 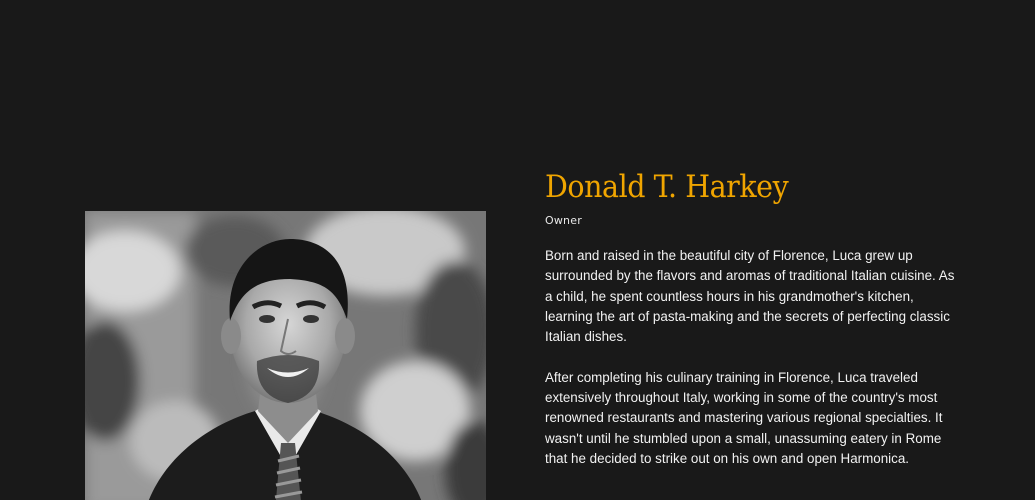 What do you see at coordinates (667, 187) in the screenshot?
I see `member-name: Donald T. Harkey` at bounding box center [667, 187].